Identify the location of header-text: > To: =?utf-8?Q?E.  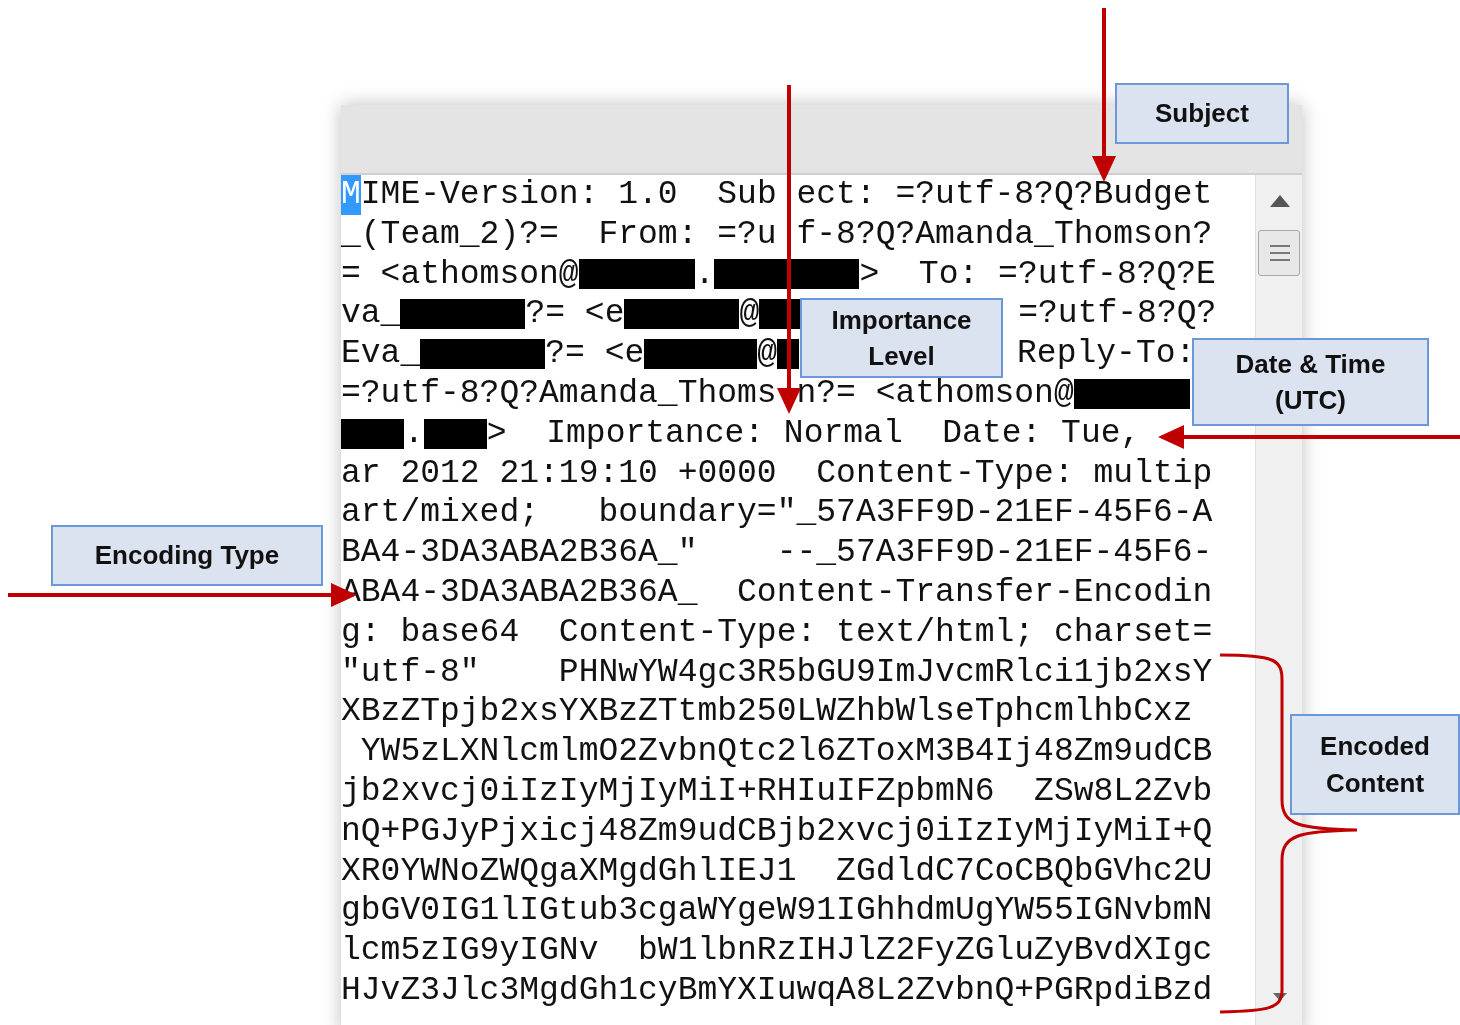
(1037, 274).